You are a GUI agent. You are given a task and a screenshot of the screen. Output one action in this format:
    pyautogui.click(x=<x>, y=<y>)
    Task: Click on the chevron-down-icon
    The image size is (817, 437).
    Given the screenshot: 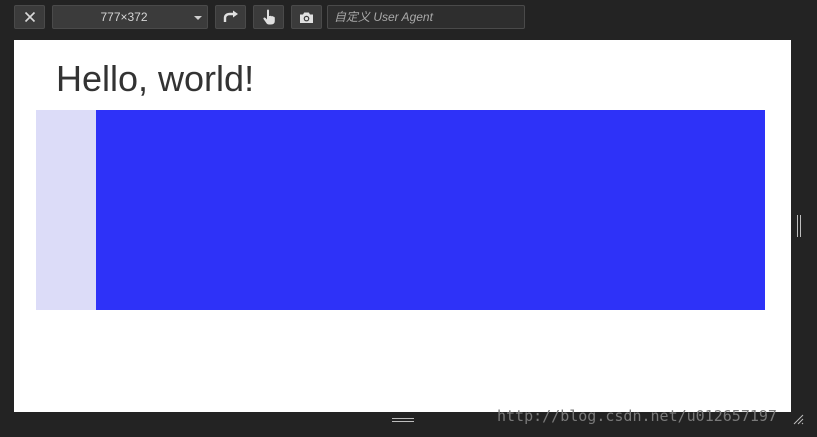 What is the action you would take?
    pyautogui.click(x=198, y=18)
    